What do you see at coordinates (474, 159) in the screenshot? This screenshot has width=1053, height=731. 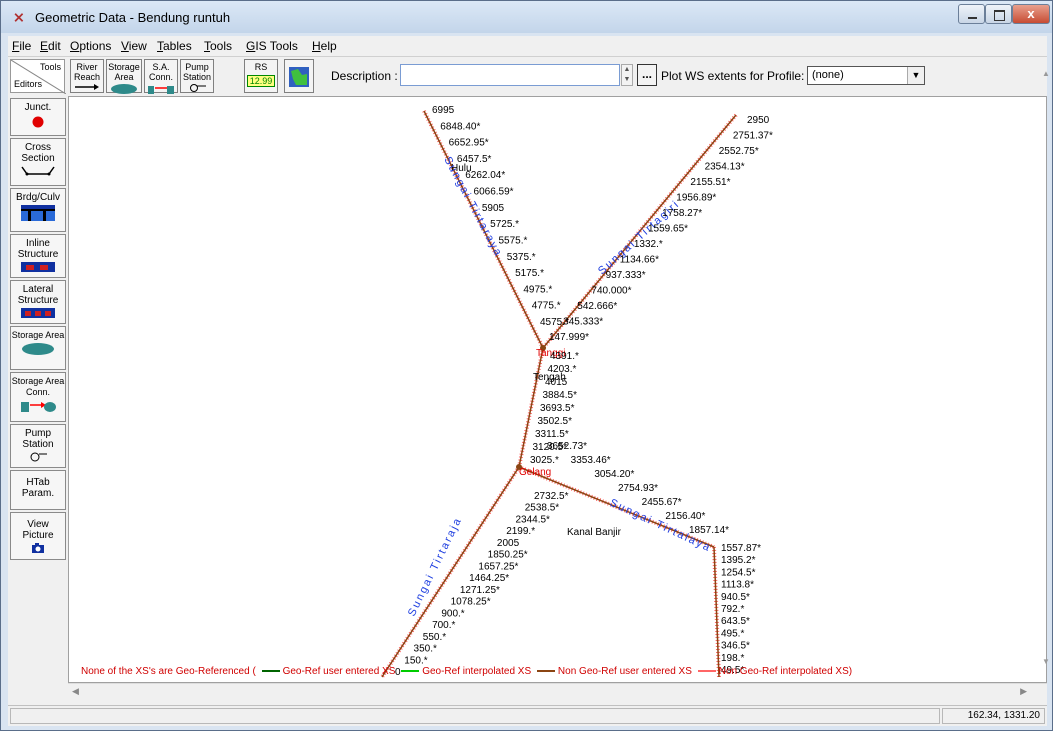 I see `xs-label-hulu: 6457.5*` at bounding box center [474, 159].